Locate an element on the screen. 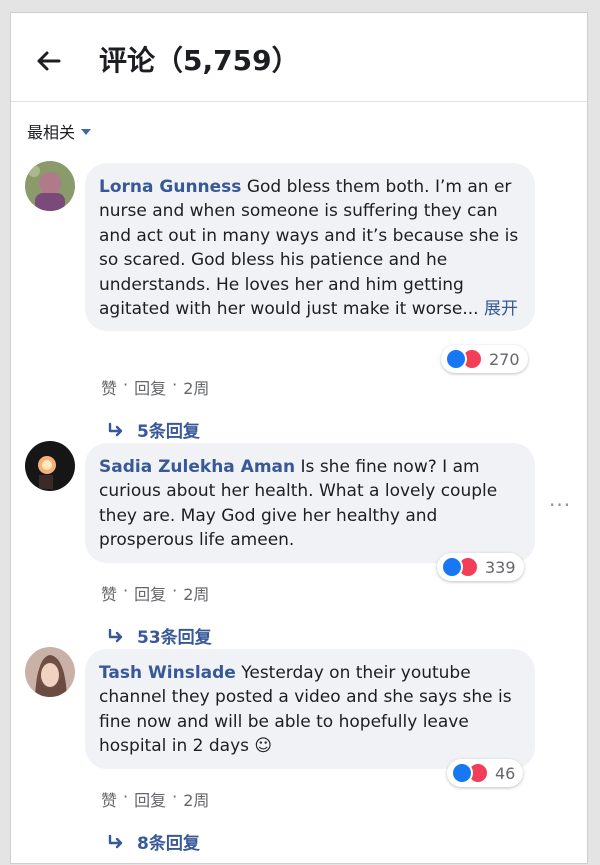  more-options-icon: ··· is located at coordinates (560, 505).